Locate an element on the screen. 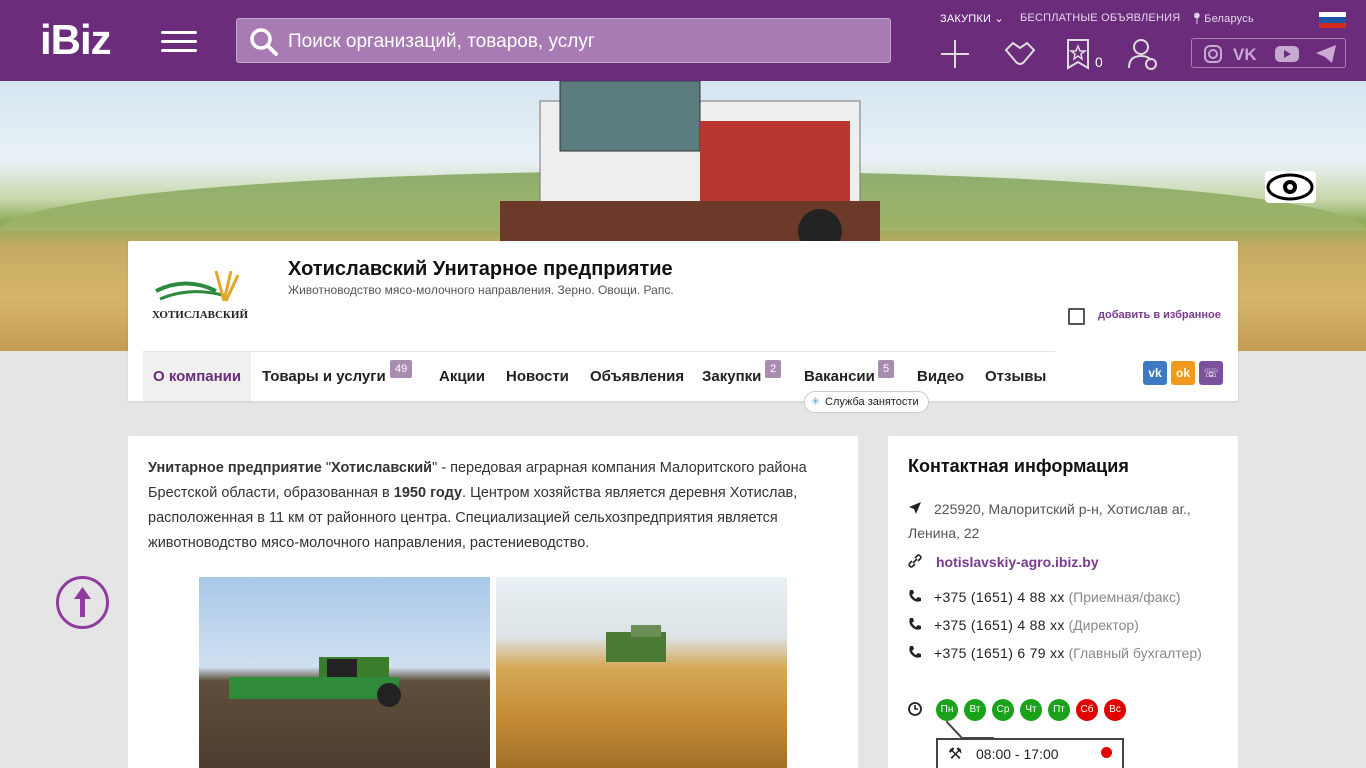  ibiz-logo: iBiz is located at coordinates (86, 40).